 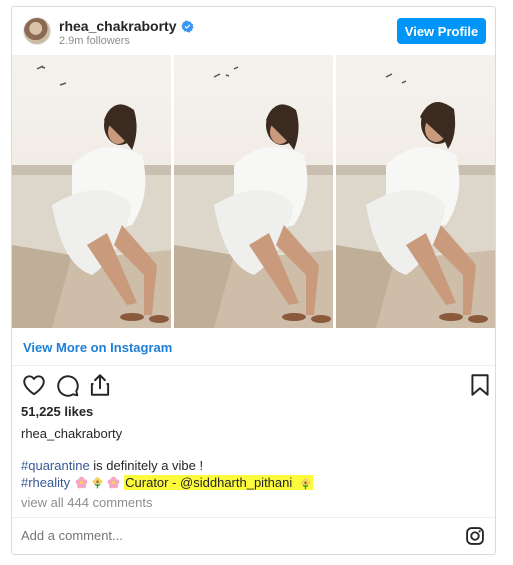 What do you see at coordinates (480, 385) in the screenshot?
I see `bookmark-icon` at bounding box center [480, 385].